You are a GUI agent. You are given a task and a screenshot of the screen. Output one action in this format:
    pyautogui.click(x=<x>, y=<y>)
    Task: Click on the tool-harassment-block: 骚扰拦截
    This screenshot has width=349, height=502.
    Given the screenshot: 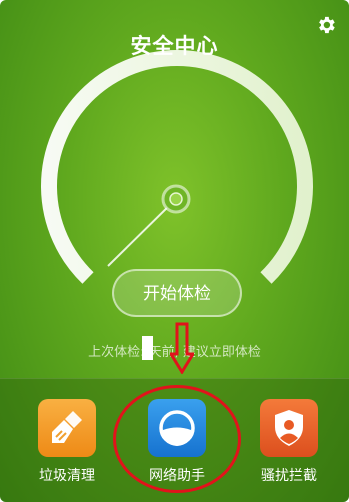 What is the action you would take?
    pyautogui.click(x=289, y=442)
    